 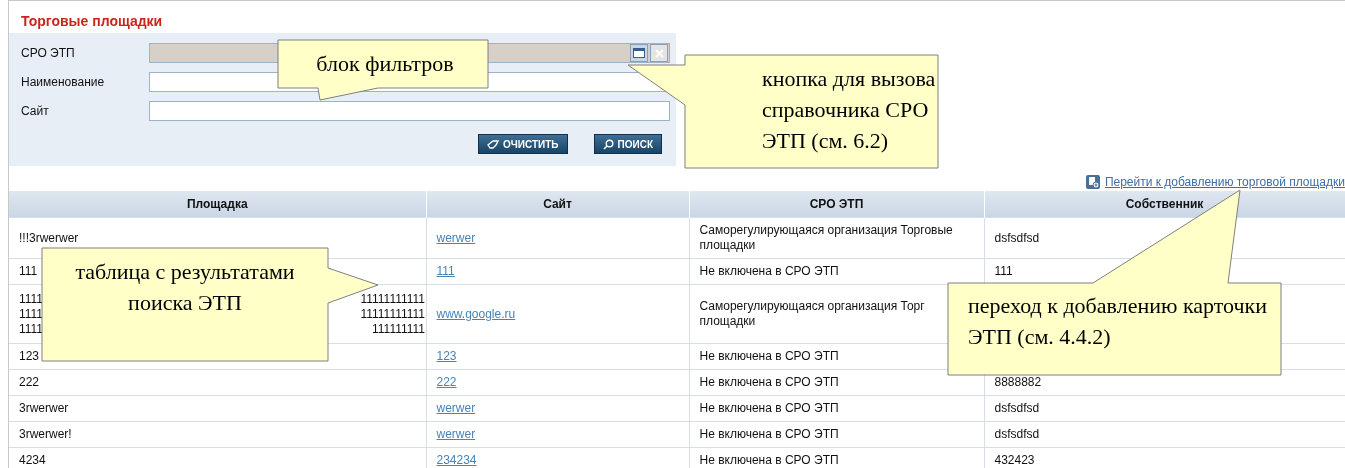 What do you see at coordinates (185, 287) in the screenshot?
I see `callout-tooltip-text: таблица с результатами поиска ЭТП` at bounding box center [185, 287].